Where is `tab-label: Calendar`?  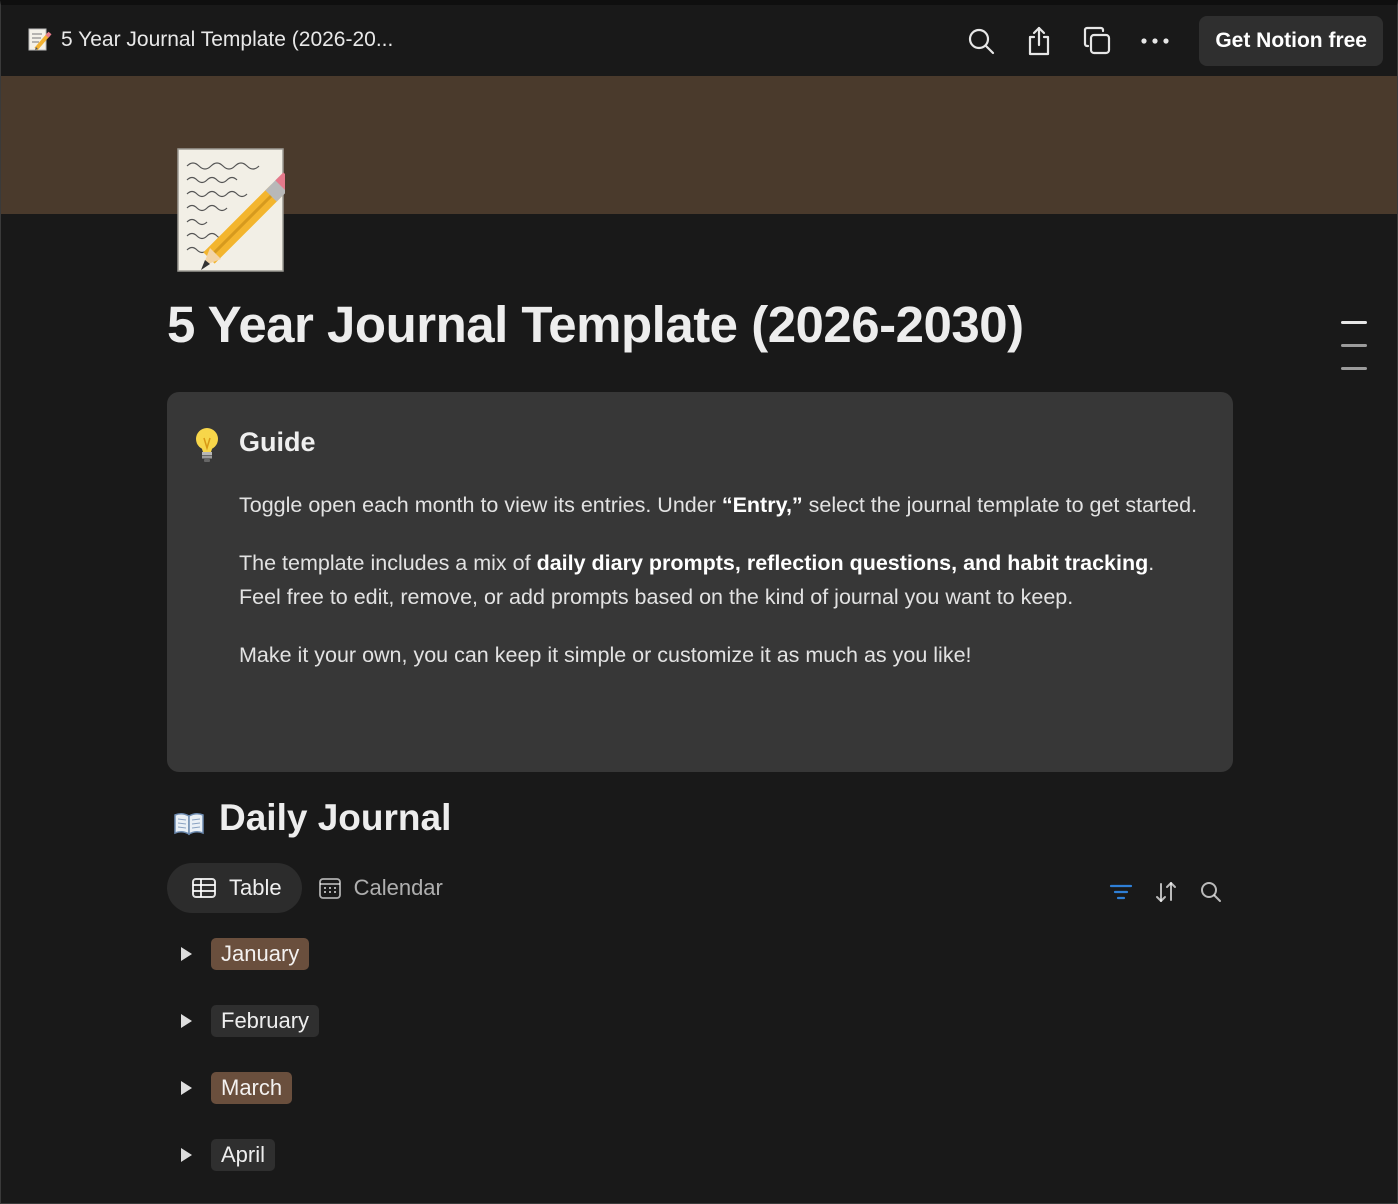
tab-label: Calendar is located at coordinates (398, 887).